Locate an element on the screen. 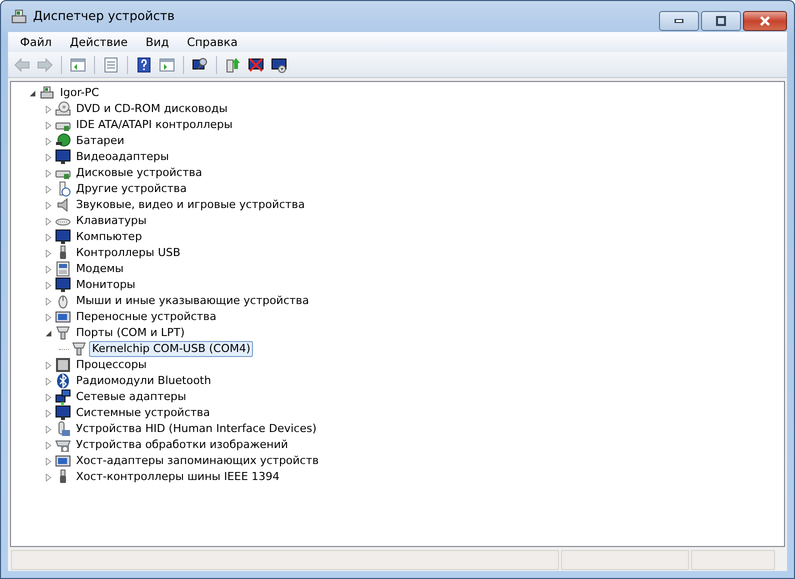 This screenshot has width=795, height=579. tree-item: Дисковые устройства is located at coordinates (139, 173).